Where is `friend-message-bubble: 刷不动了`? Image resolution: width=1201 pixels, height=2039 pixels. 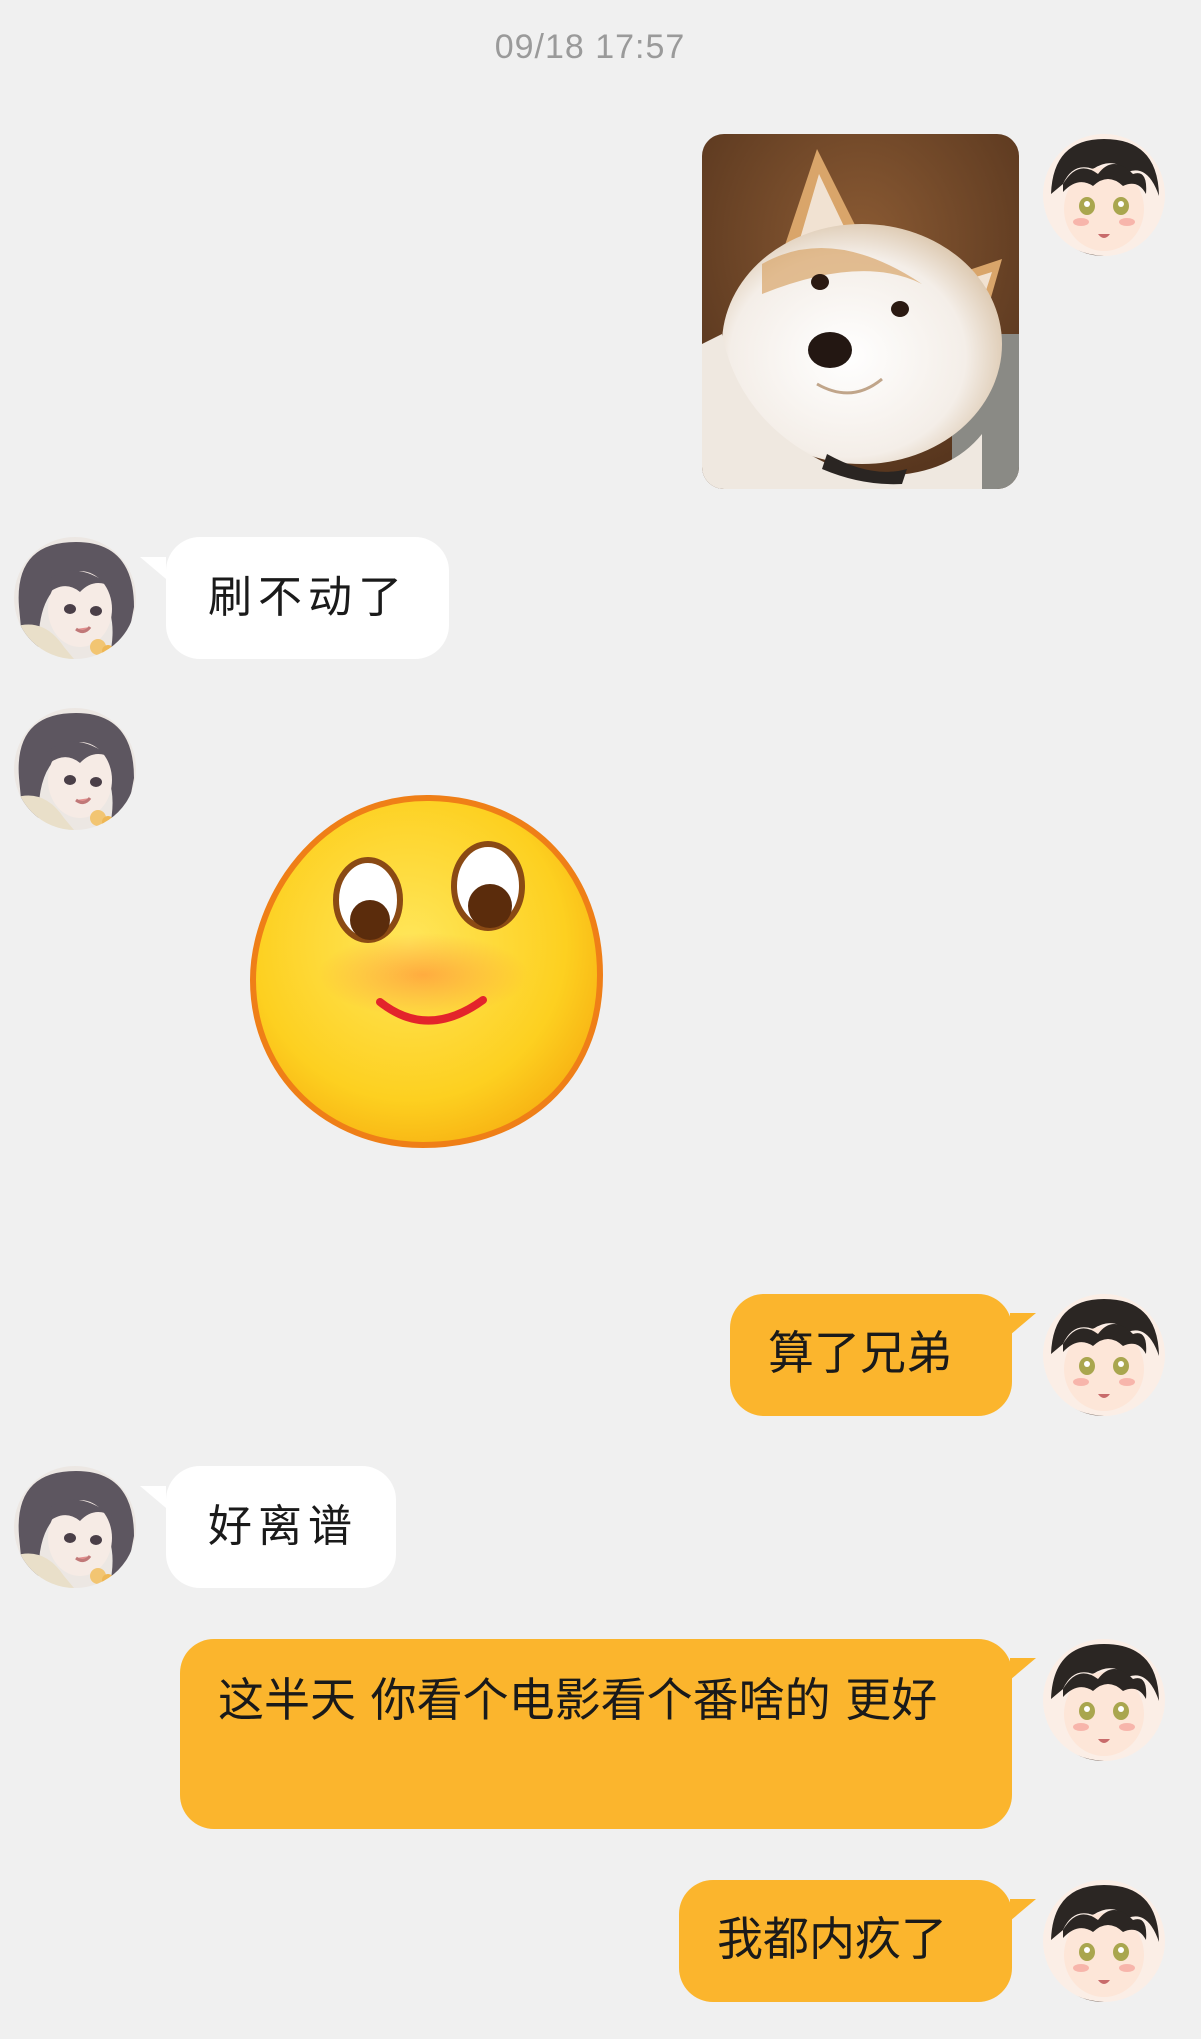
friend-message-bubble: 刷不动了 is located at coordinates (307, 598).